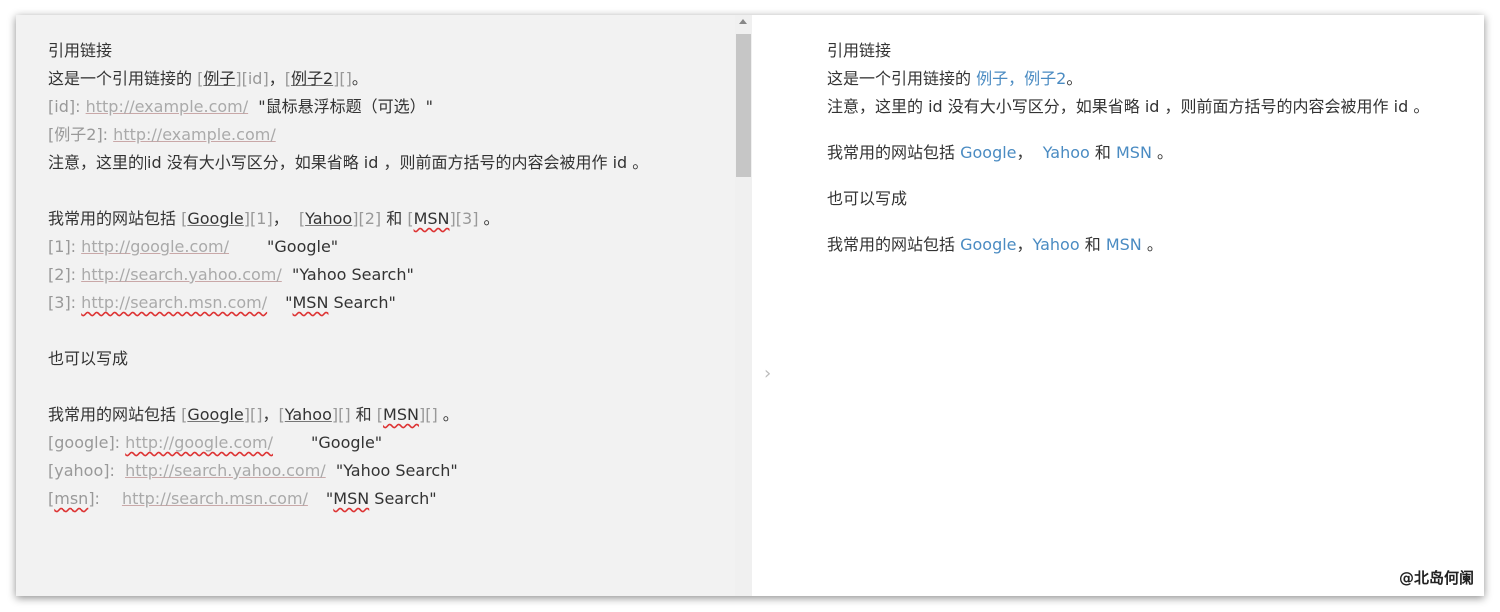 This screenshot has height=612, width=1500. Describe the element at coordinates (308, 414) in the screenshot. I see `link-text: Yahoo` at that location.